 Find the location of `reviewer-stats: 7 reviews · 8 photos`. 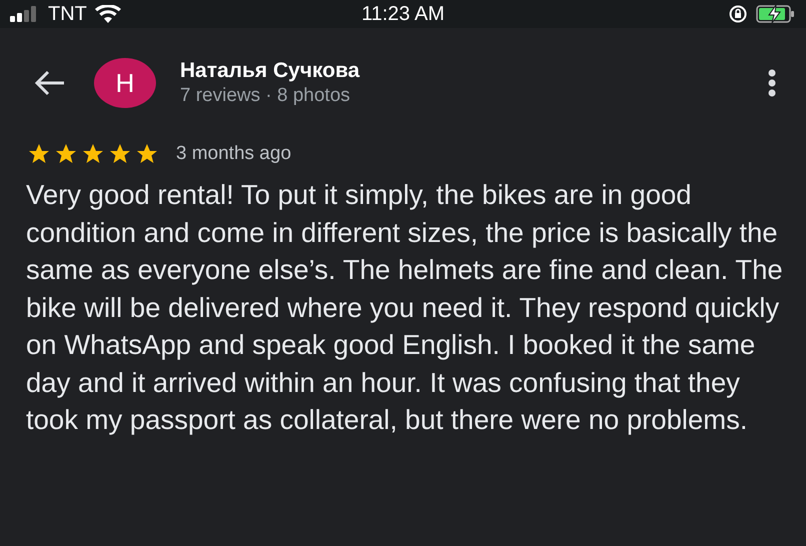

reviewer-stats: 7 reviews · 8 photos is located at coordinates (266, 96).